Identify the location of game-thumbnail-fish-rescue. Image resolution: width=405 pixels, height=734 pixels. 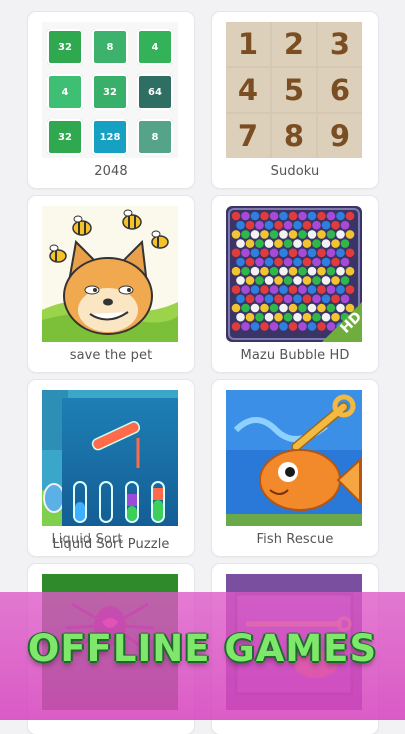
(294, 458).